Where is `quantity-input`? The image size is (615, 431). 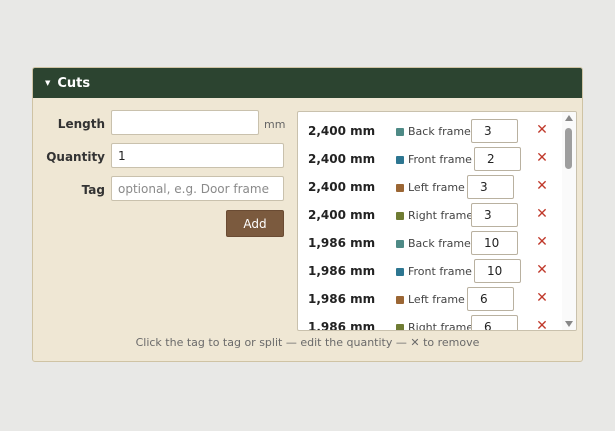 quantity-input is located at coordinates (197, 155).